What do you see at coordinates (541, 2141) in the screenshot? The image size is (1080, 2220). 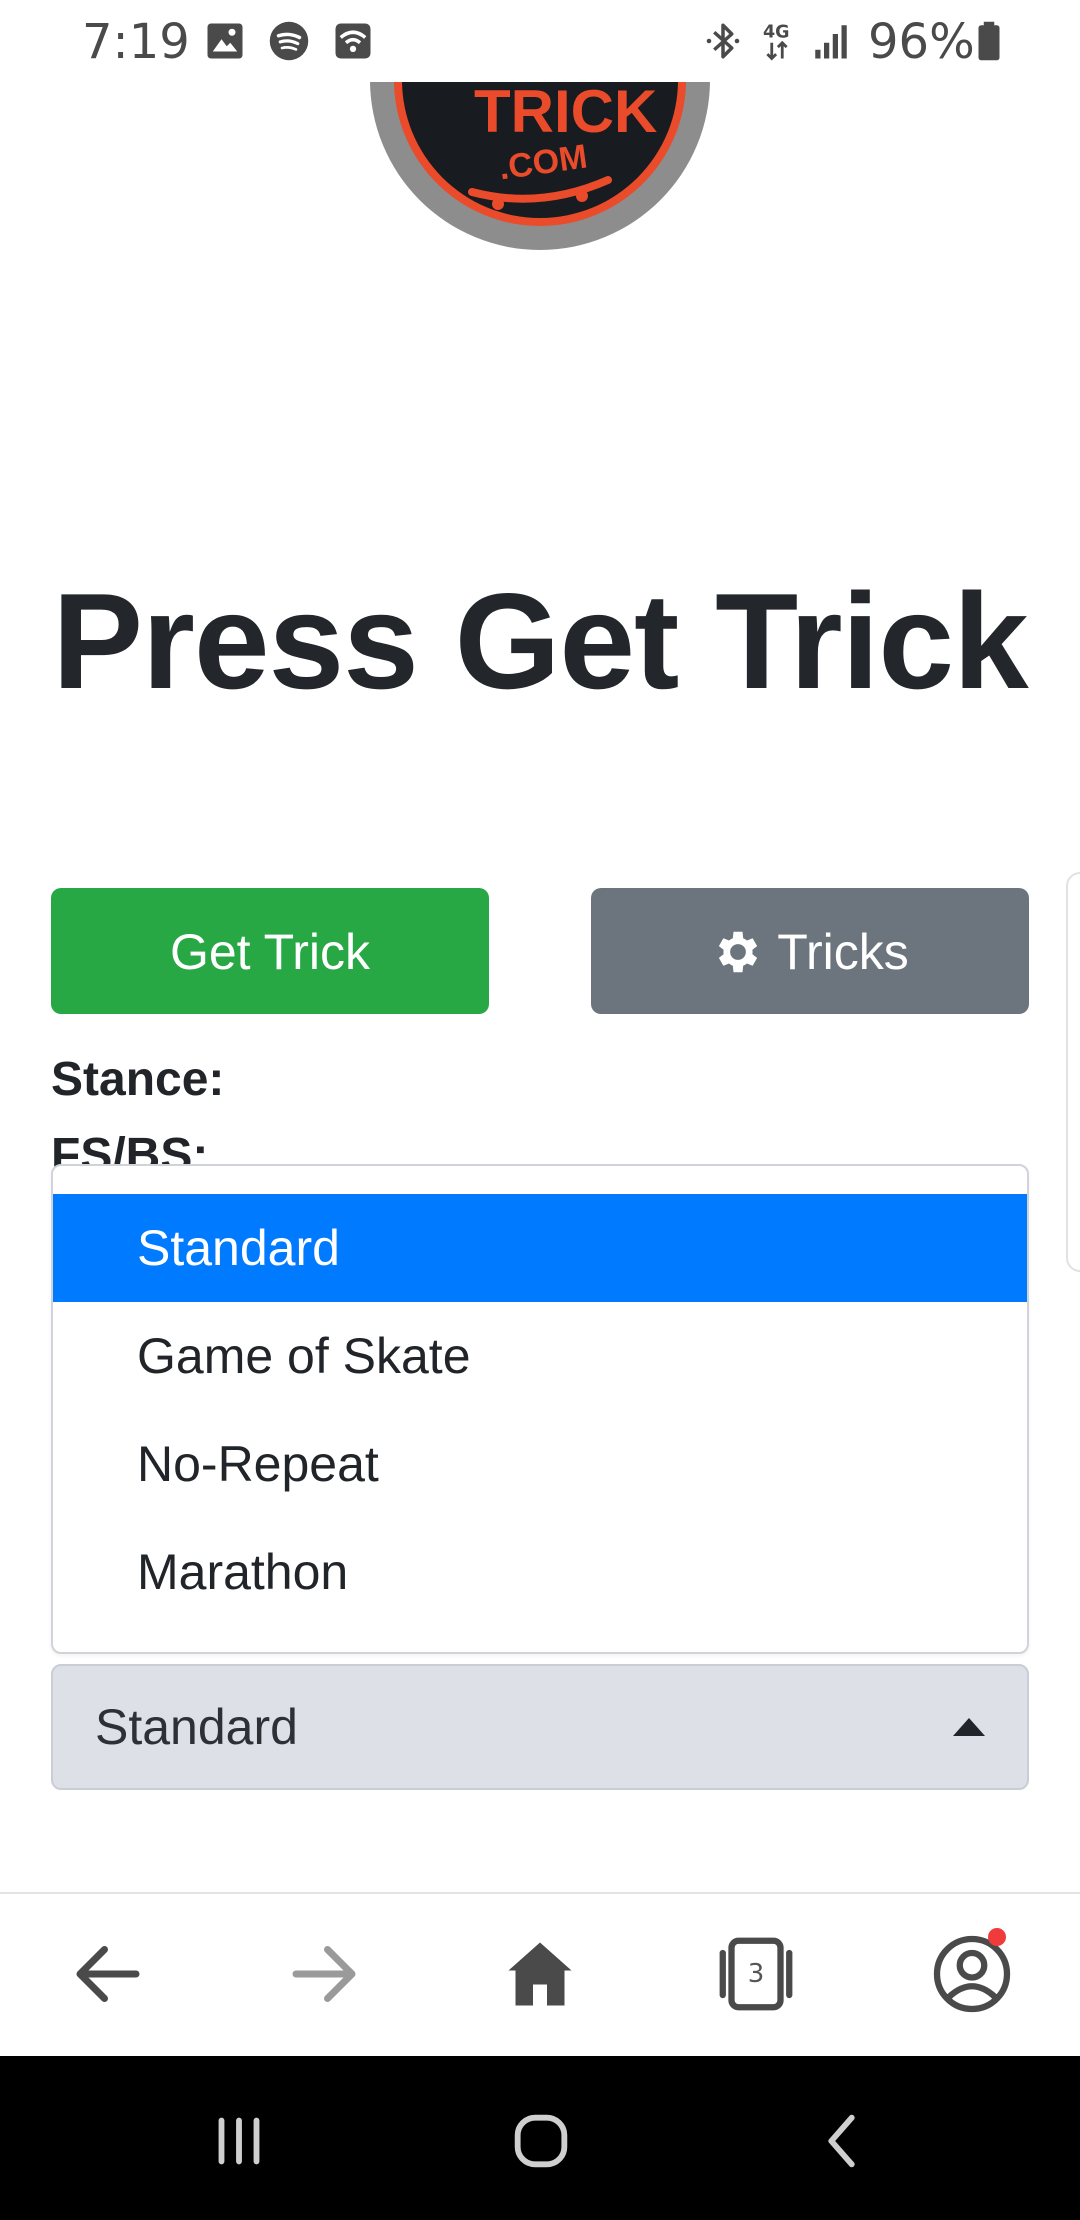 I see `home-nav-icon` at bounding box center [541, 2141].